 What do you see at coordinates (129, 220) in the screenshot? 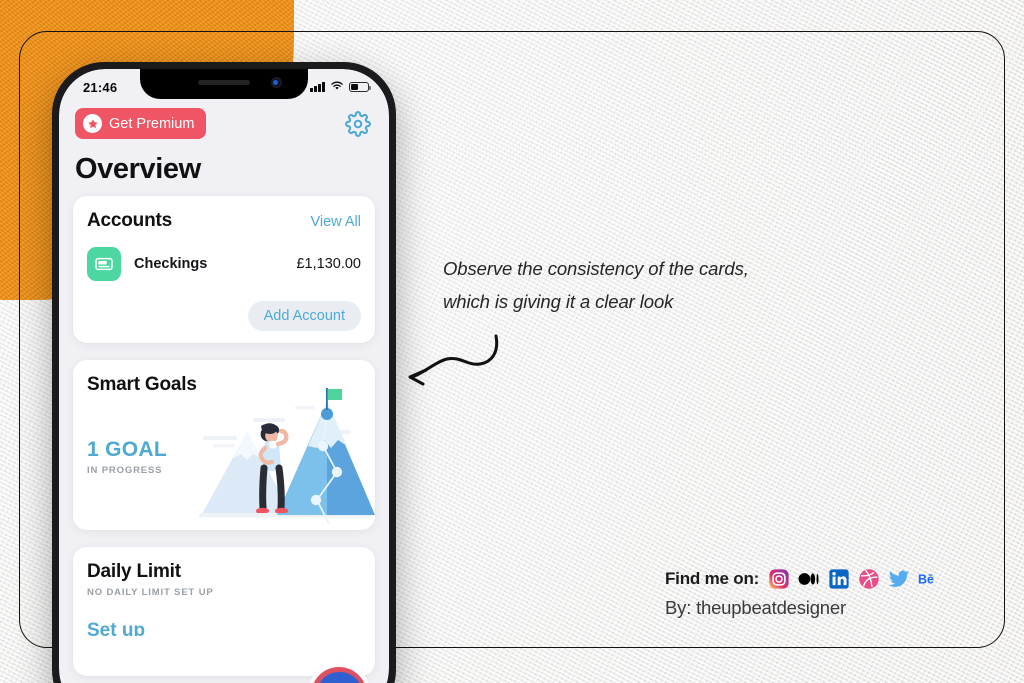
I see `accounts-card-title: Accounts` at bounding box center [129, 220].